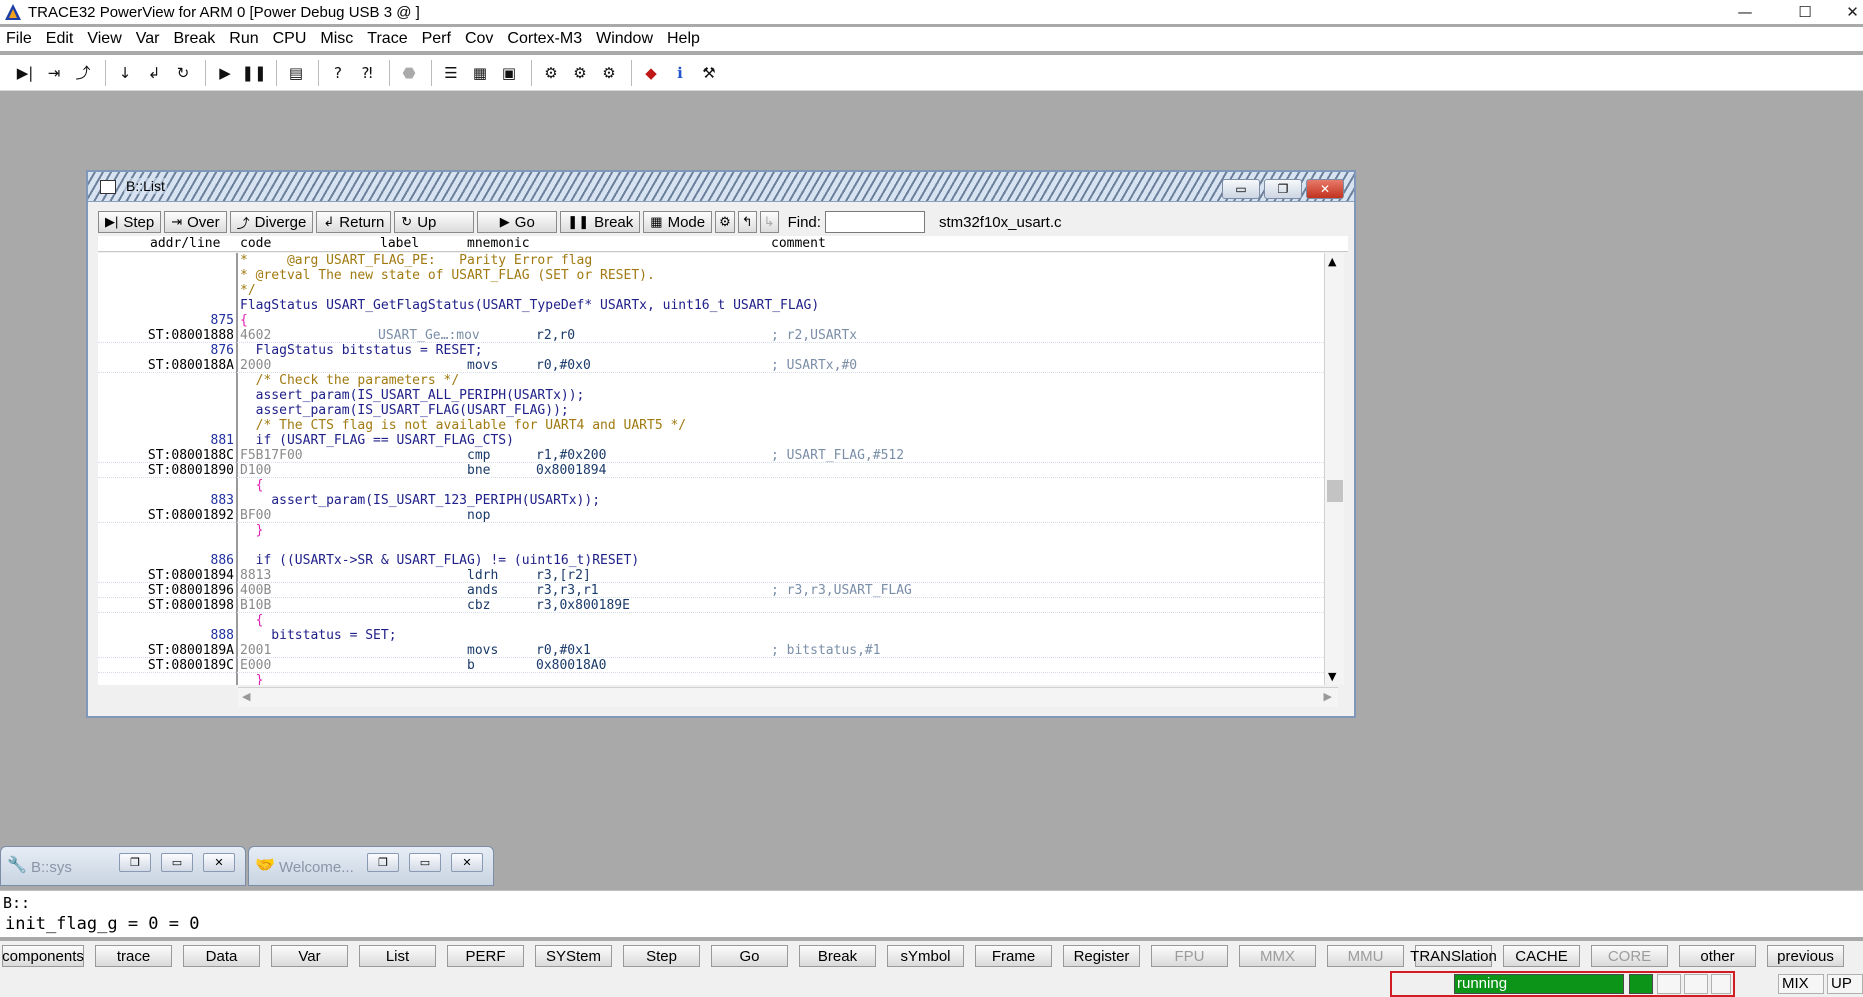 This screenshot has height=997, width=1863. What do you see at coordinates (1453, 956) in the screenshot?
I see `softkey-translation-button: TRANSlation` at bounding box center [1453, 956].